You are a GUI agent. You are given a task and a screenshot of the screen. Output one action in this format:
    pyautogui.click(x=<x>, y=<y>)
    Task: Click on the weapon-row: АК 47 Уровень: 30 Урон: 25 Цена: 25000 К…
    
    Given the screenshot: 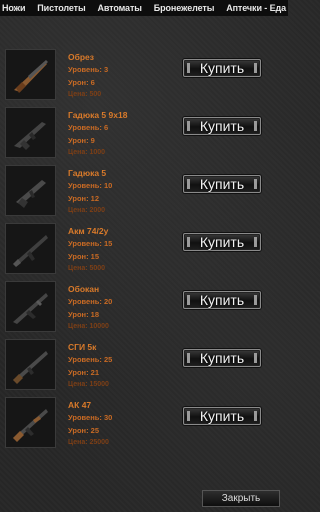 What is the action you would take?
    pyautogui.click(x=144, y=426)
    